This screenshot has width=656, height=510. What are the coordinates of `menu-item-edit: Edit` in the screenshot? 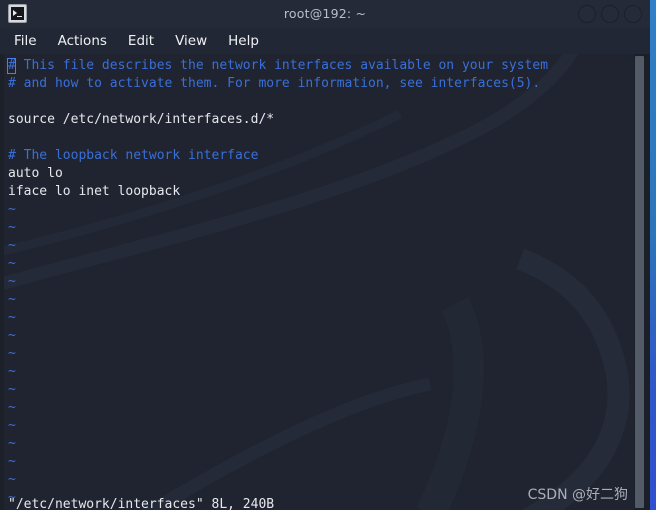 It's located at (141, 41).